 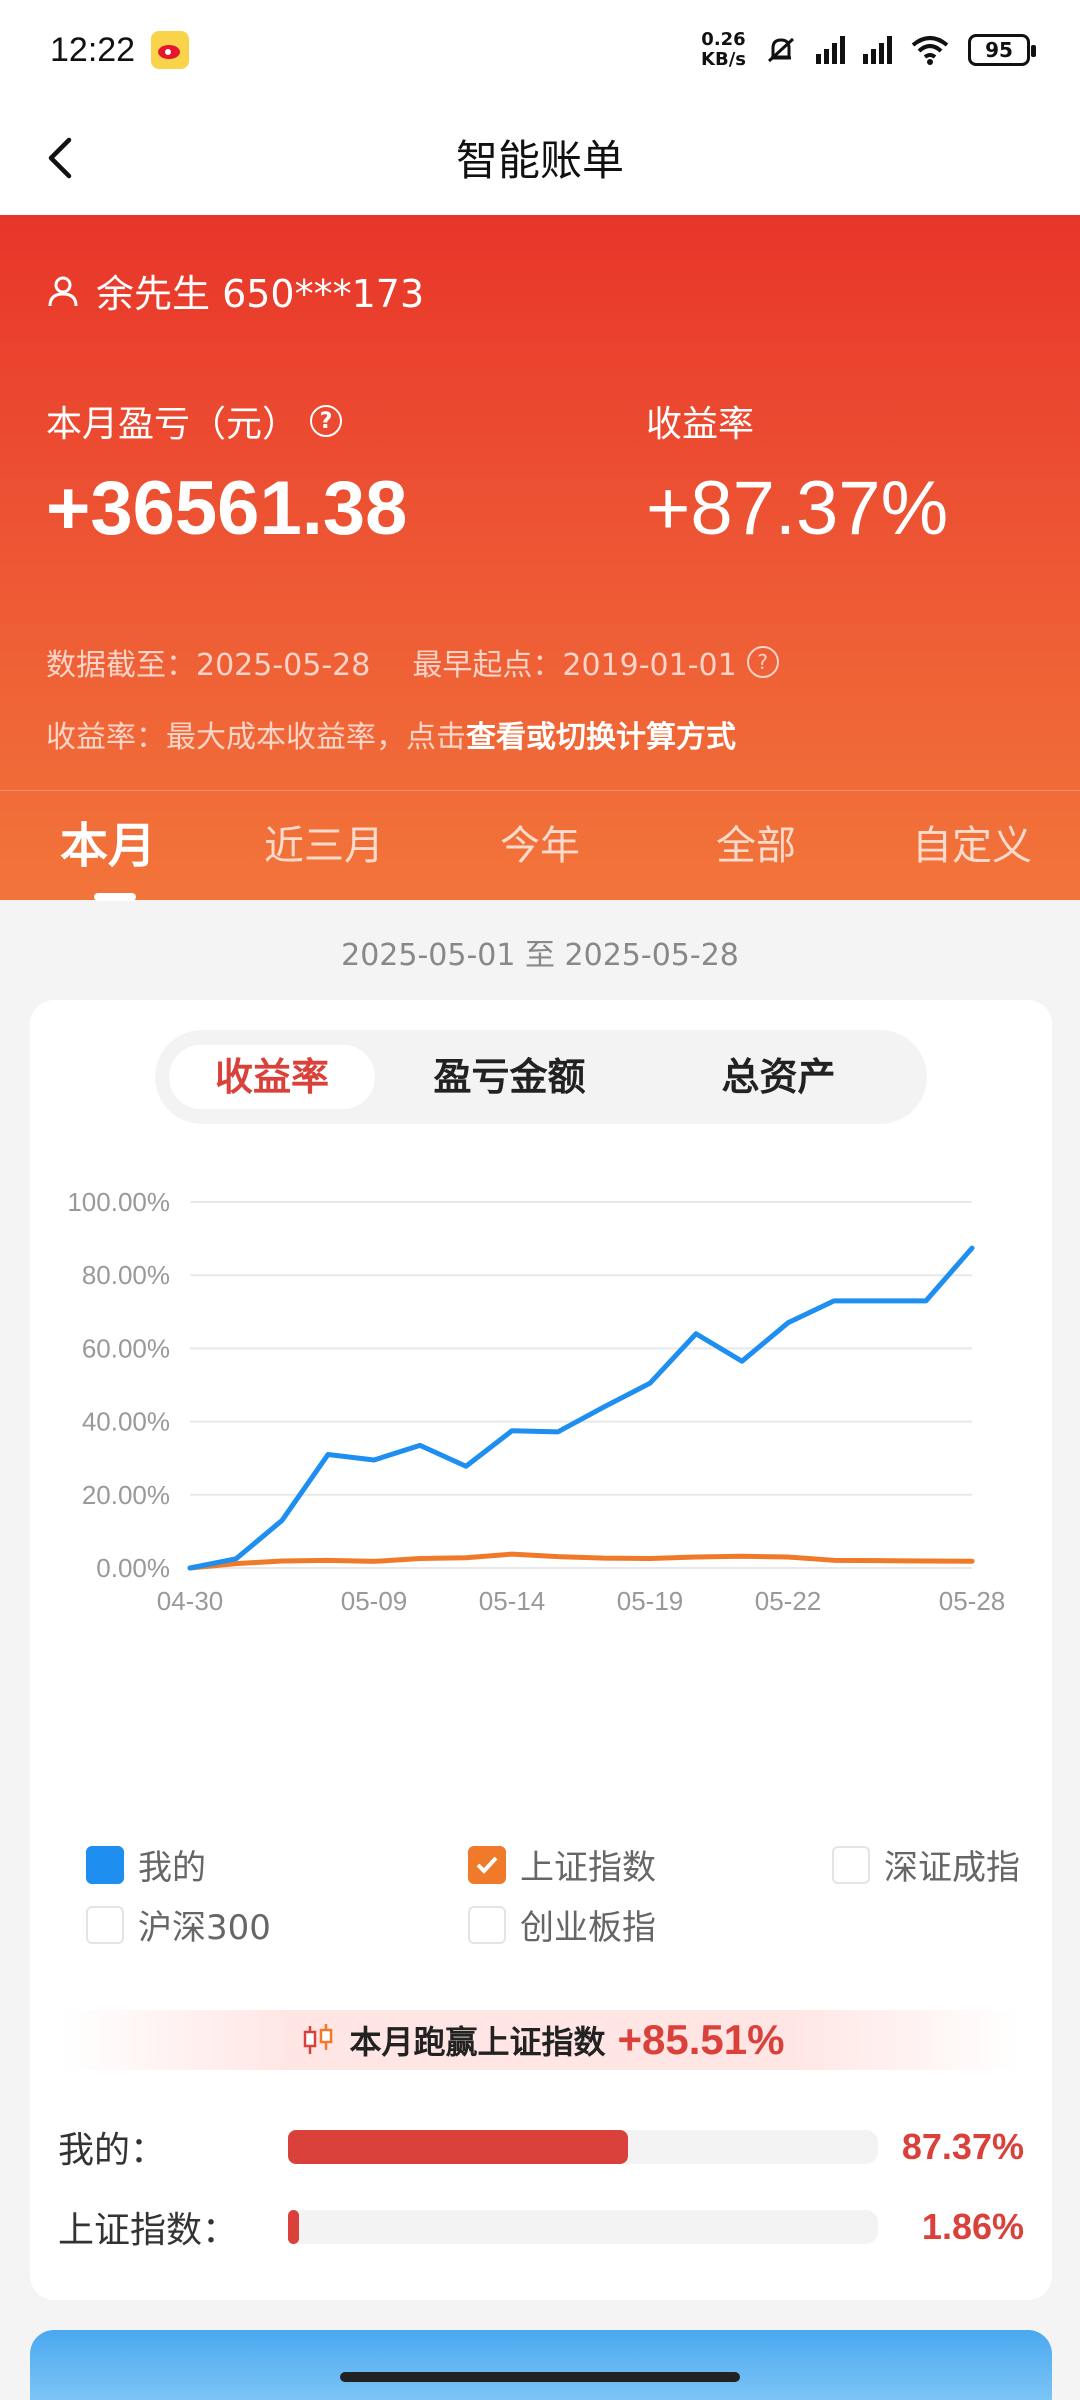 What do you see at coordinates (972, 2226) in the screenshot?
I see `index-value: 1.86%` at bounding box center [972, 2226].